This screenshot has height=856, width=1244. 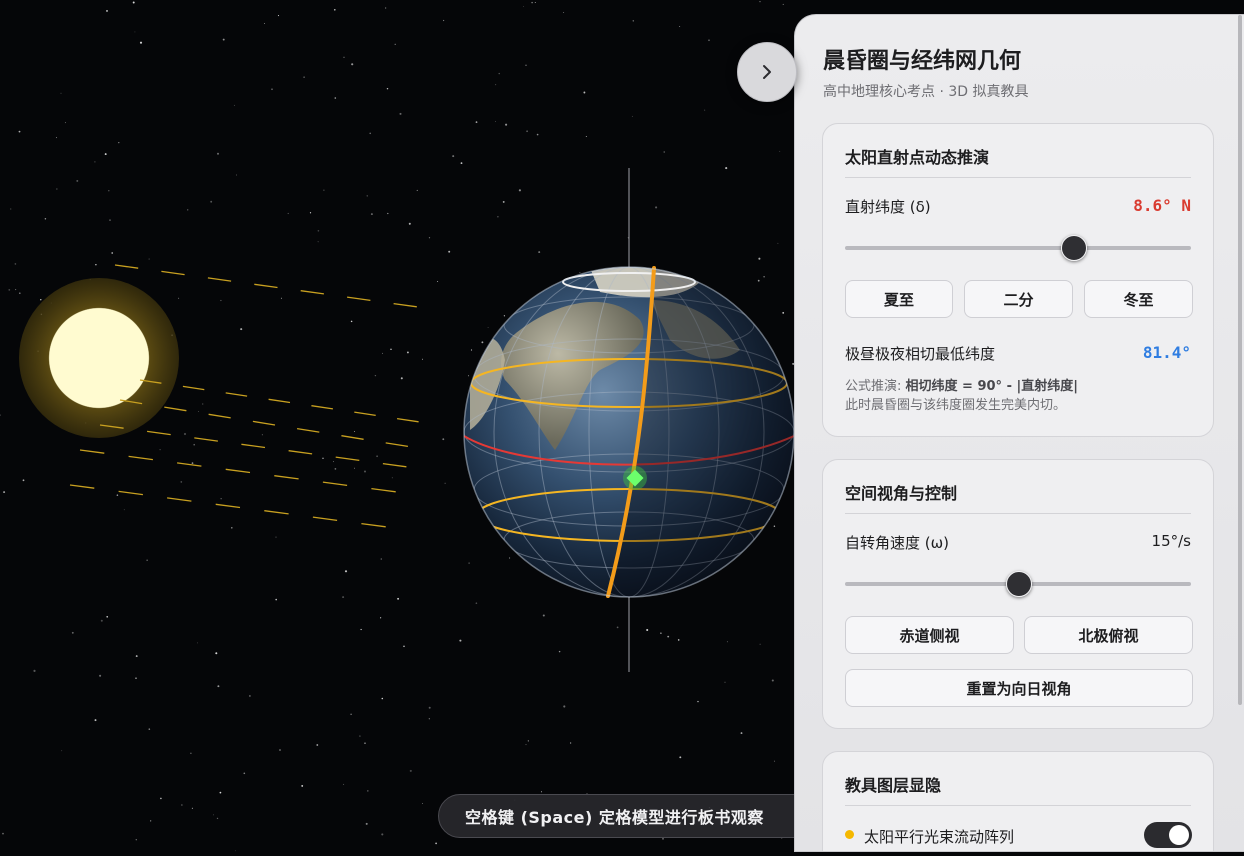 What do you see at coordinates (1019, 688) in the screenshot?
I see `reset-view-button: 重置为向日视角` at bounding box center [1019, 688].